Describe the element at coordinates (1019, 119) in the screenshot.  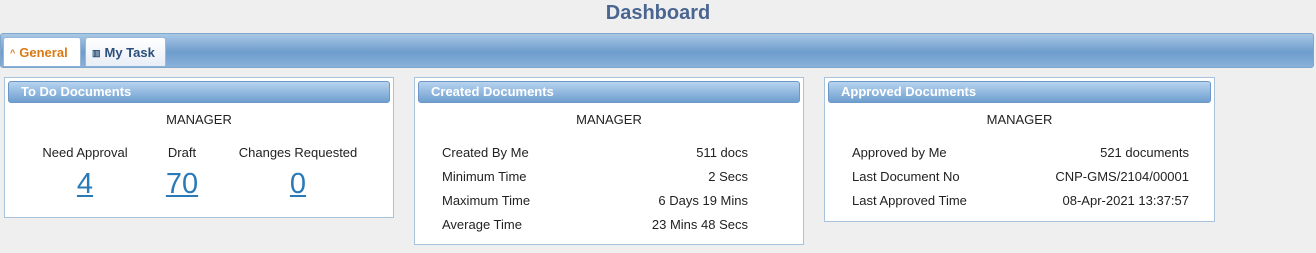
I see `approved-role: MANAGER` at that location.